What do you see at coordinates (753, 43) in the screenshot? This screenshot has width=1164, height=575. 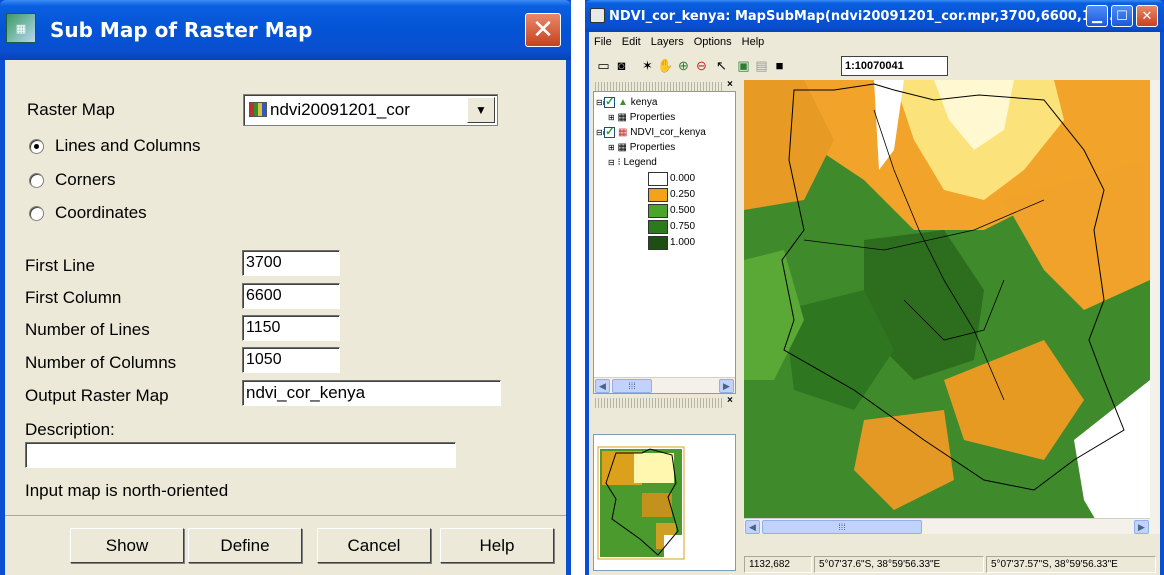 I see `menu-help: Help` at bounding box center [753, 43].